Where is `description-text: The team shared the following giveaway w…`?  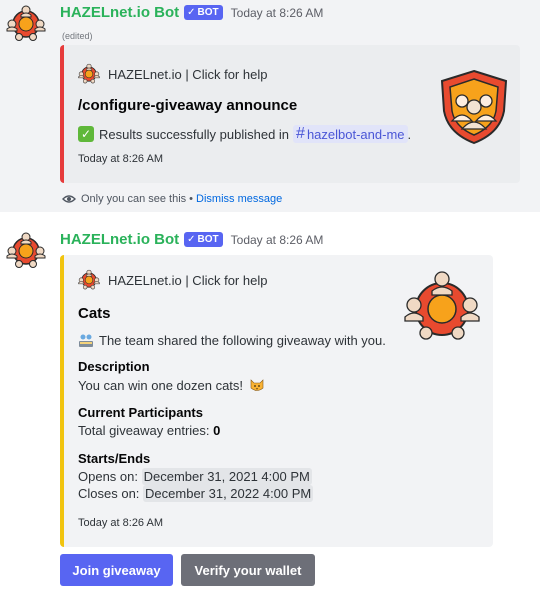 description-text: The team shared the following giveaway w… is located at coordinates (242, 340).